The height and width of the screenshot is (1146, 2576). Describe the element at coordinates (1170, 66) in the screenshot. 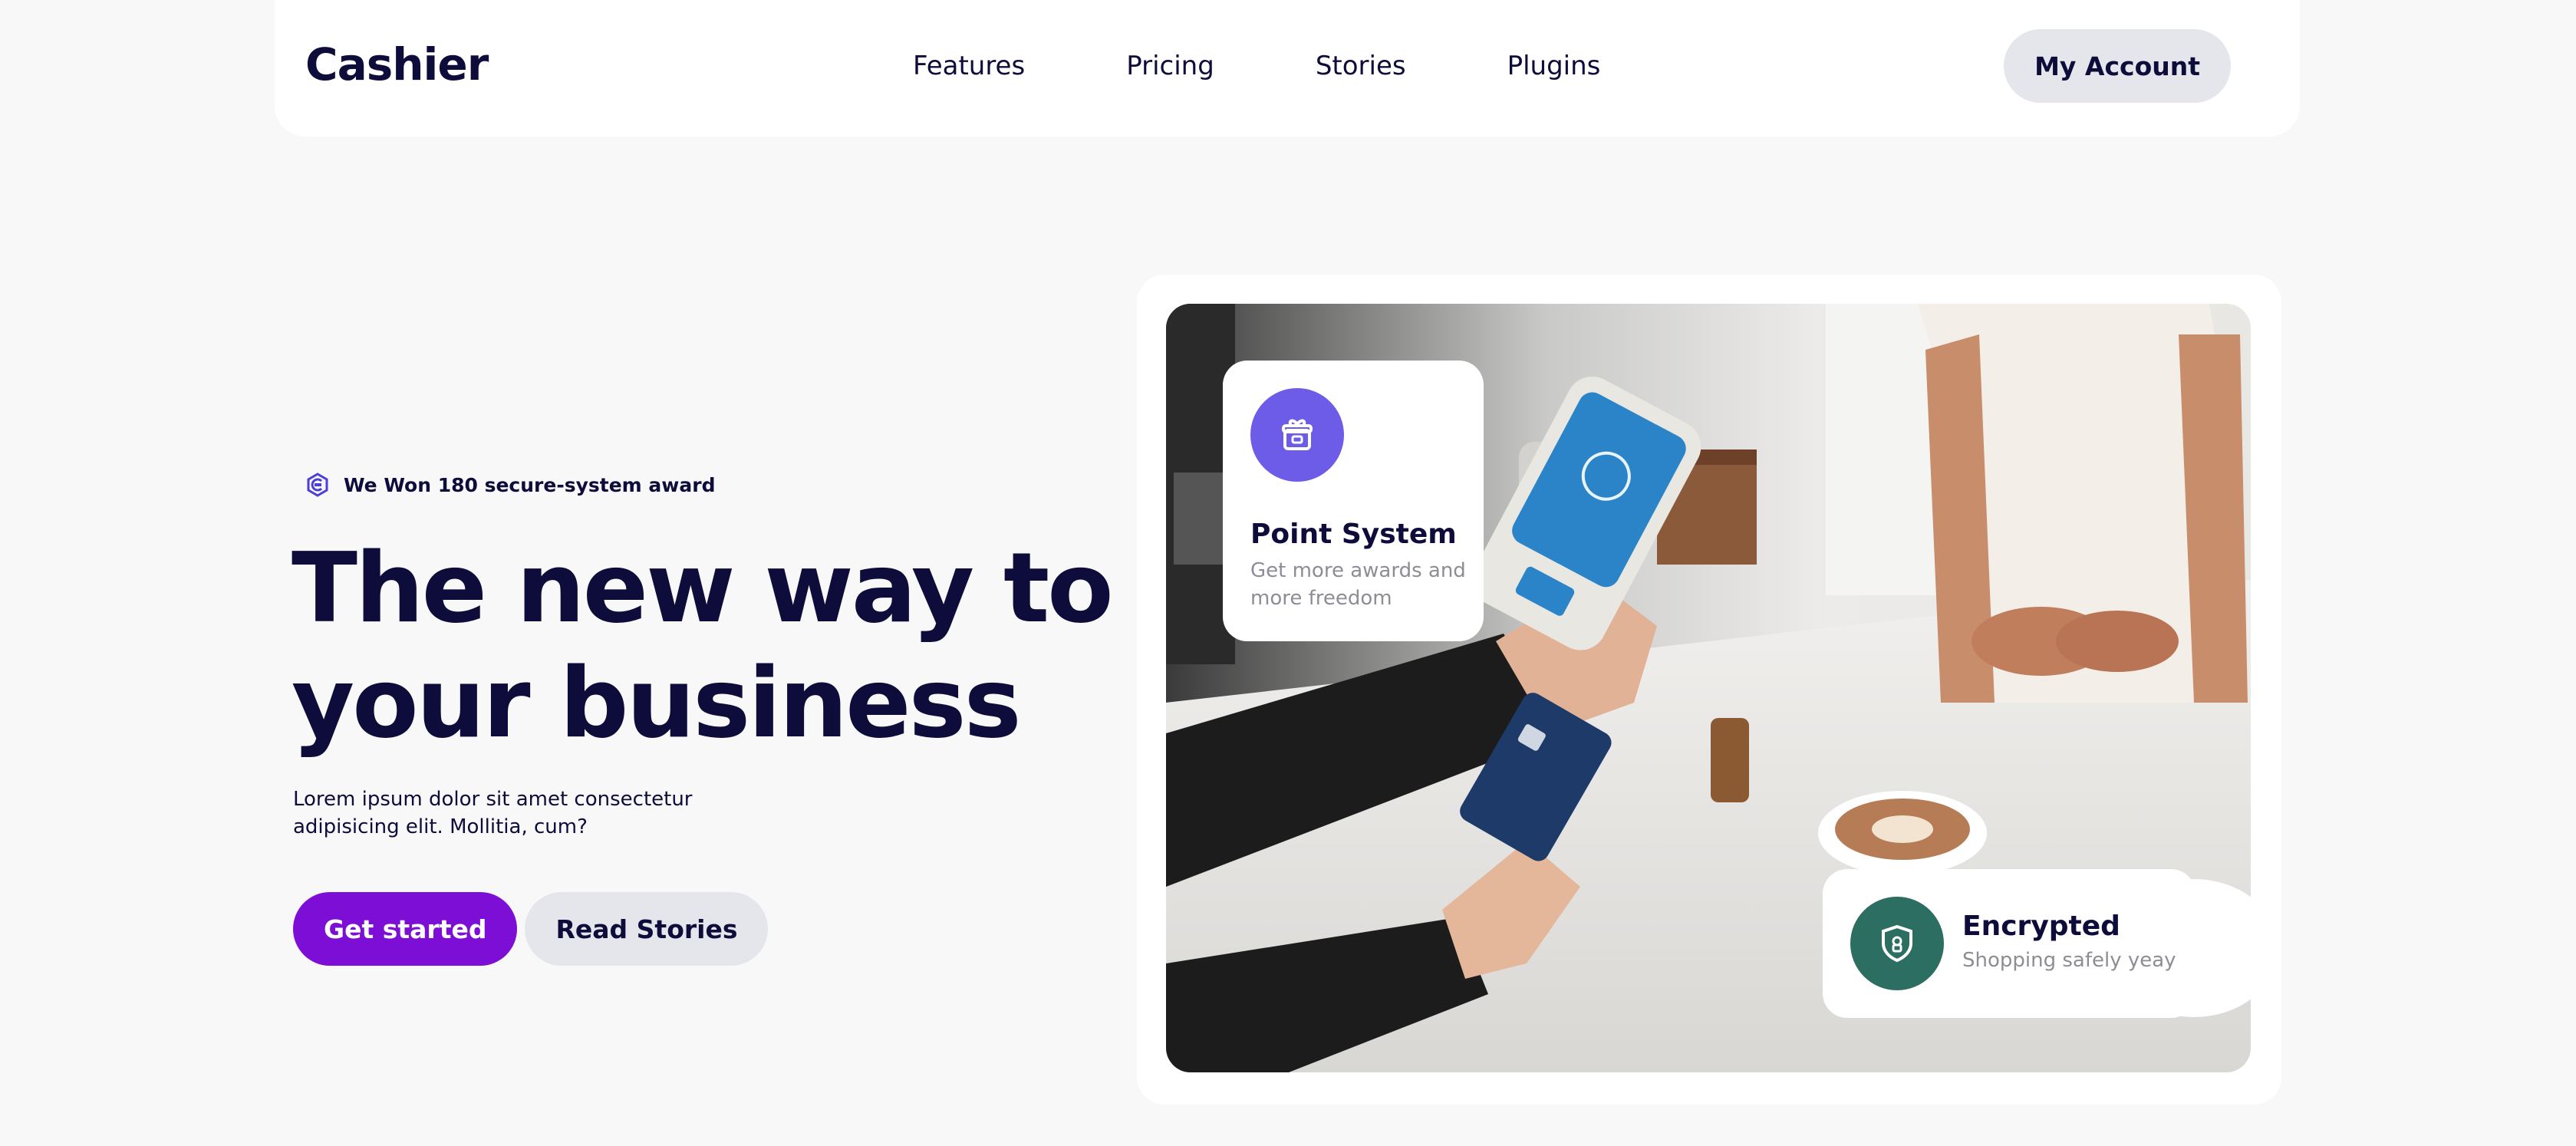

I see `nav-link-pricing: Pricing` at that location.